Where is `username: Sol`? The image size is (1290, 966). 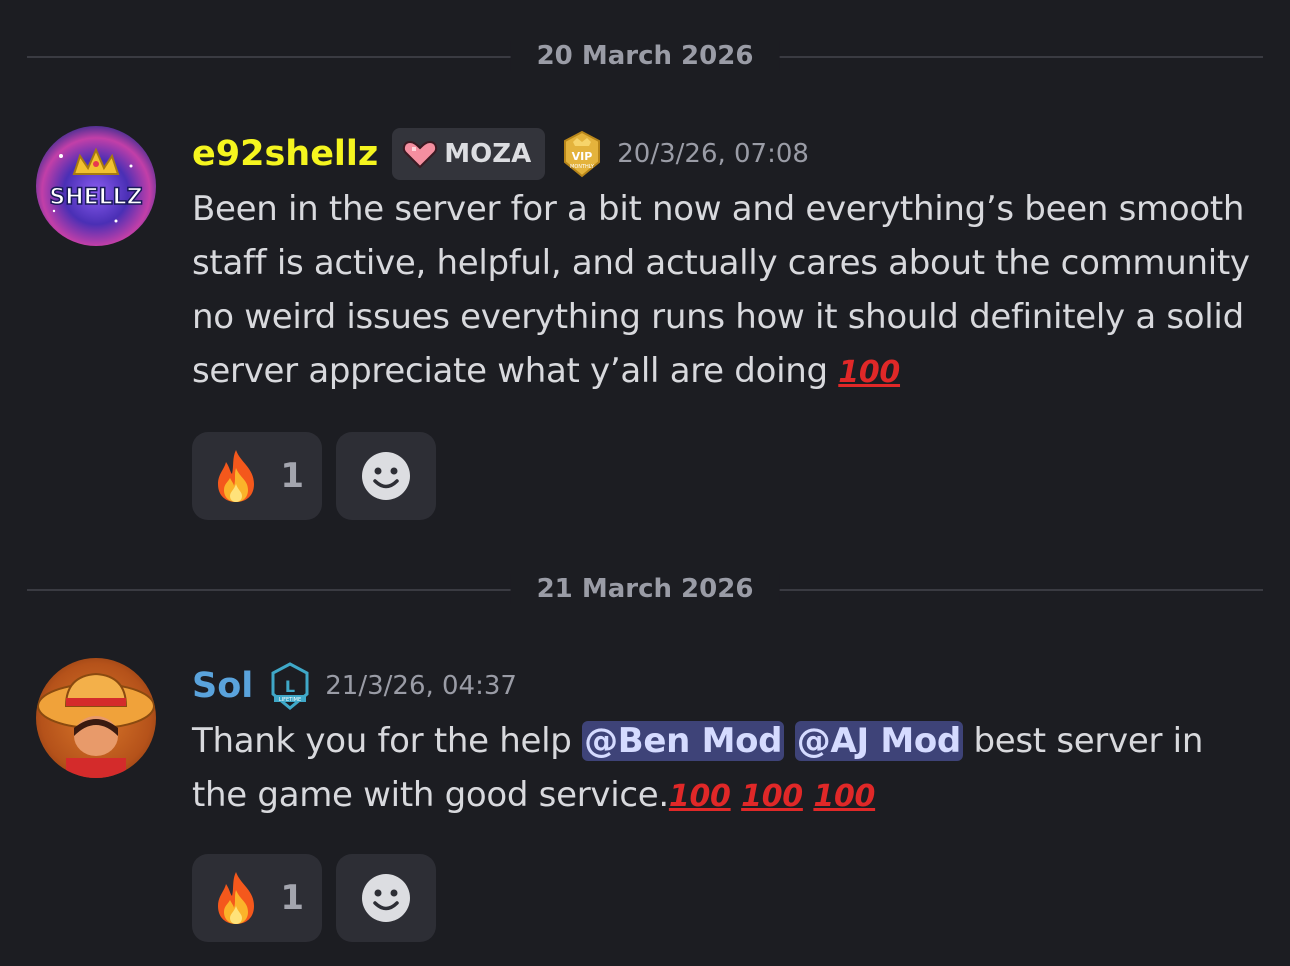 username: Sol is located at coordinates (222, 686).